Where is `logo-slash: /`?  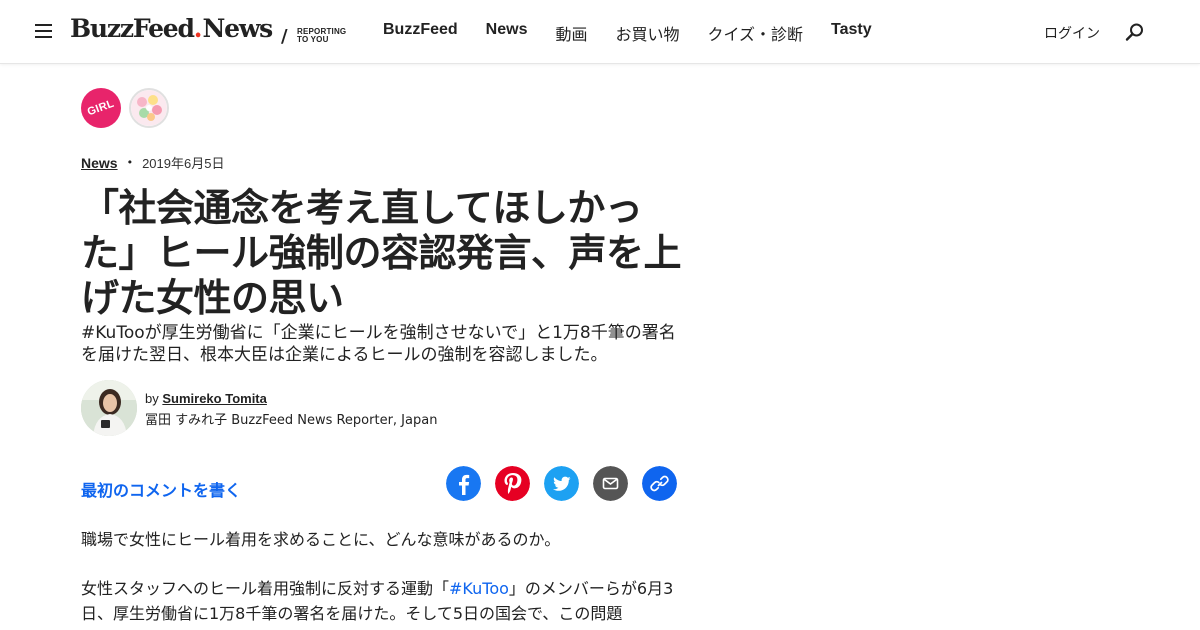 logo-slash: / is located at coordinates (284, 36).